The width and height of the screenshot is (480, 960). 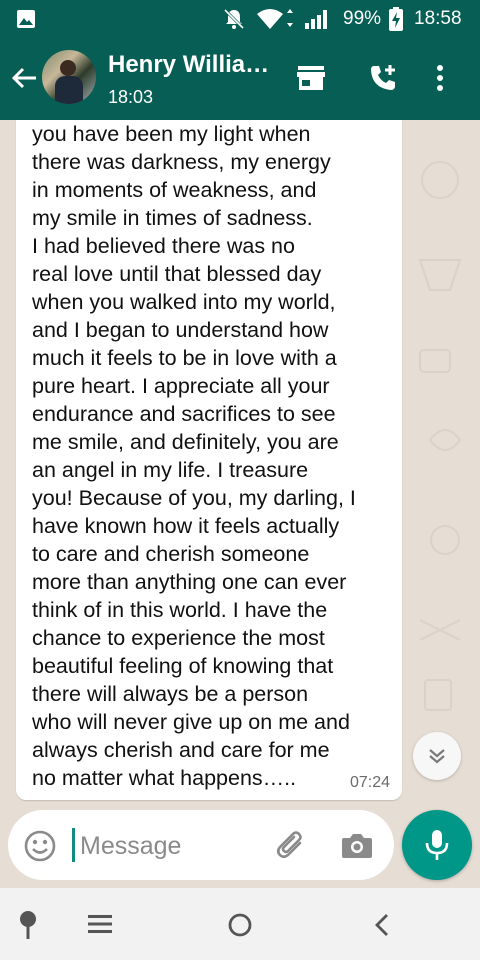 I want to click on mic-button, so click(x=437, y=845).